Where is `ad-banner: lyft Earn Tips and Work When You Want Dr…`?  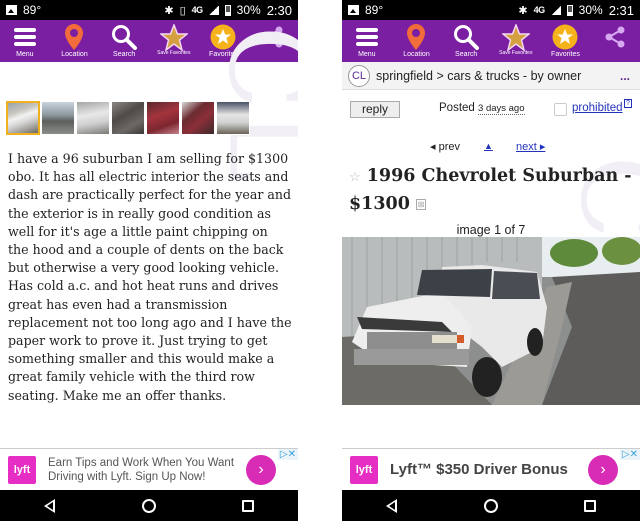 ad-banner: lyft Earn Tips and Work When You Want Dr… is located at coordinates (149, 469).